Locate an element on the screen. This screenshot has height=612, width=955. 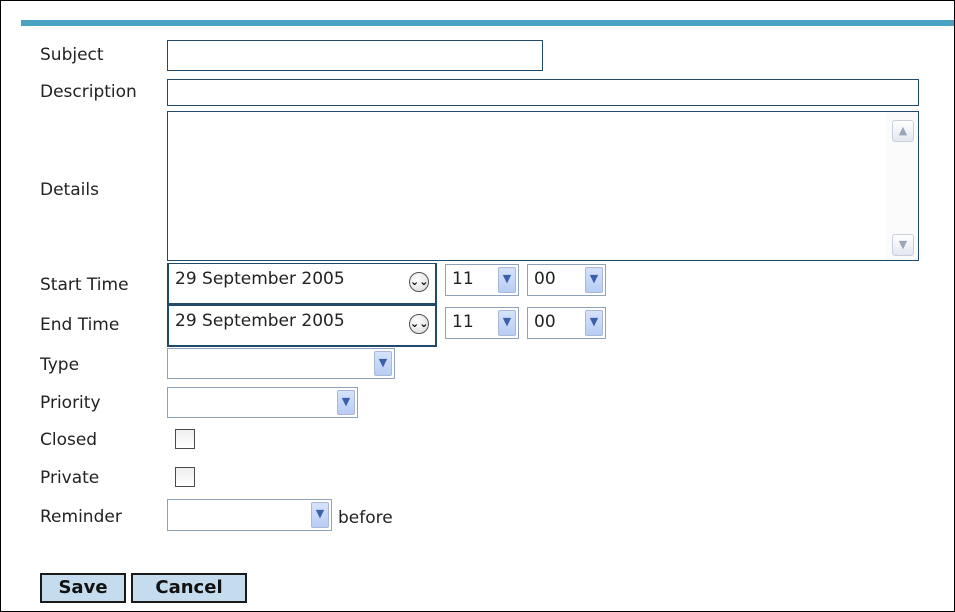
end-hour-select: 11 ▼ is located at coordinates (482, 323).